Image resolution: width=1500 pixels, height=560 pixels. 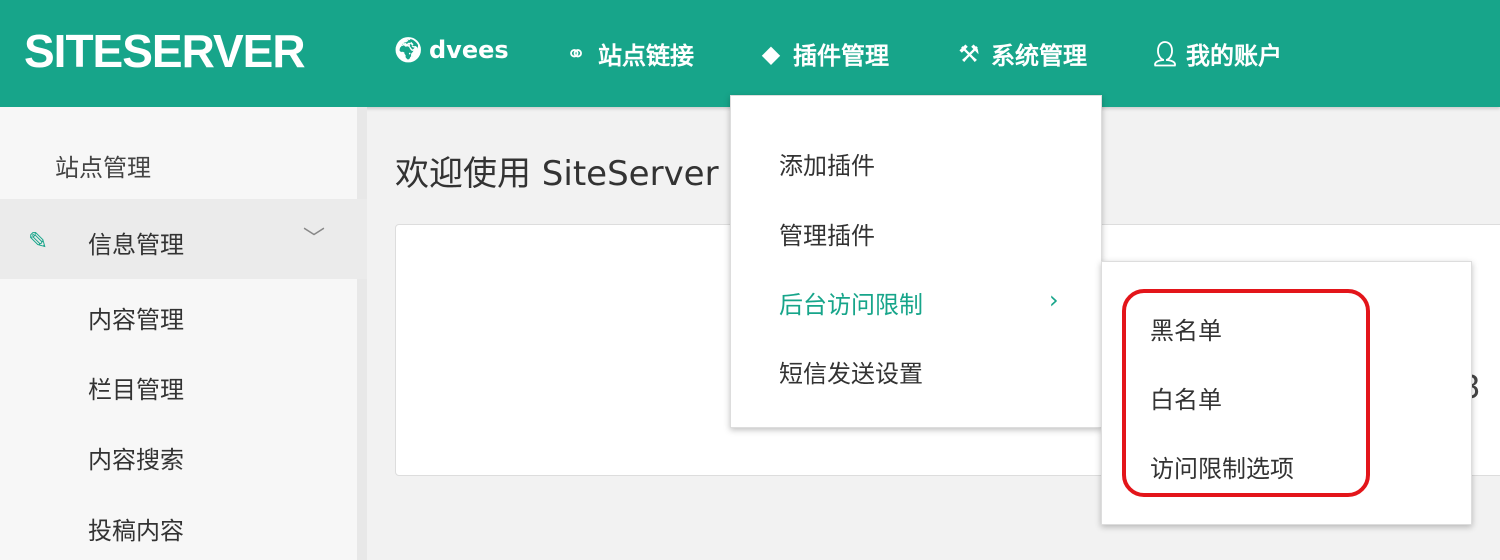 I want to click on nav-site-links: ⚭ 站点链接, so click(x=628, y=53).